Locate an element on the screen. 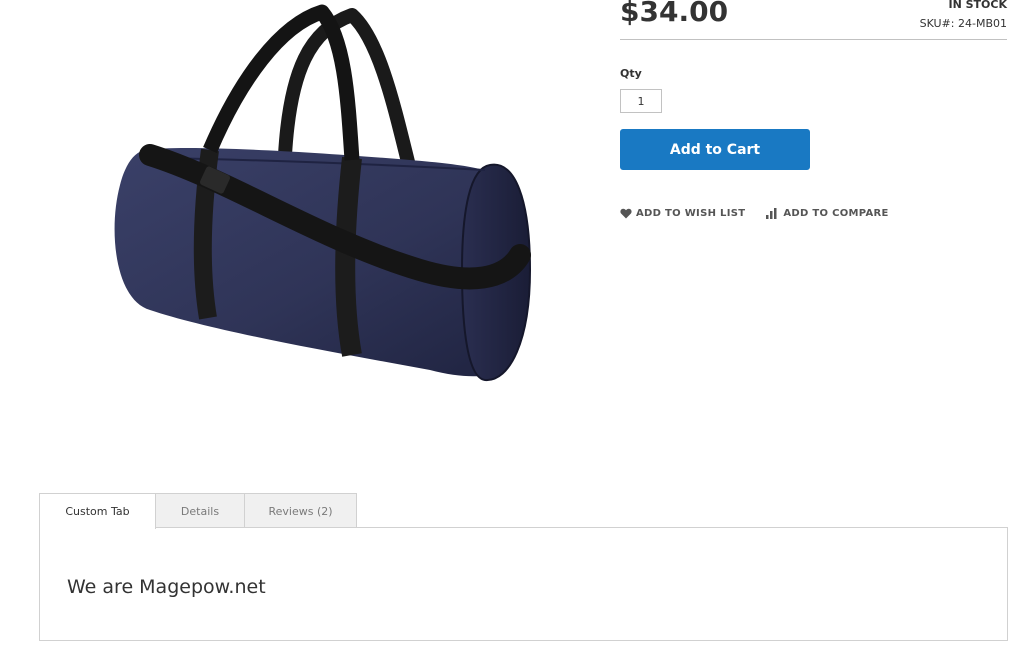  divider is located at coordinates (813, 39).